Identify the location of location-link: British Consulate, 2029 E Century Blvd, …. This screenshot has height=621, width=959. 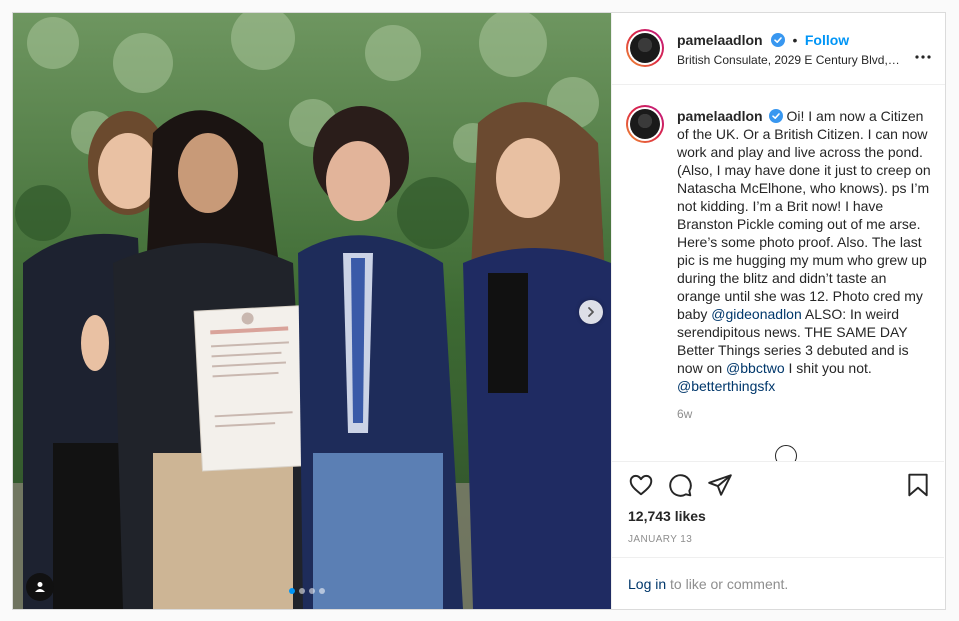
(789, 60).